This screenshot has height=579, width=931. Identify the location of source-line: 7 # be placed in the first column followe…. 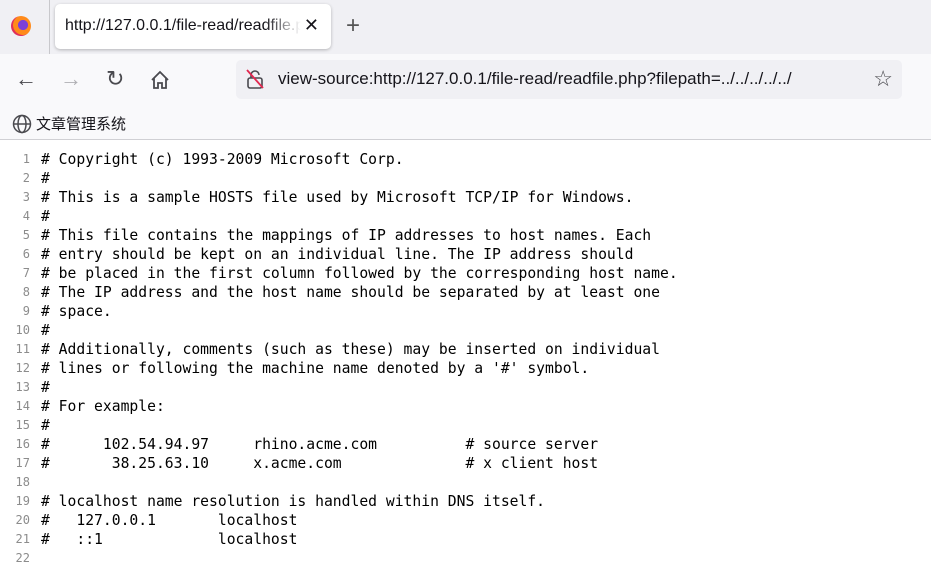
(339, 273).